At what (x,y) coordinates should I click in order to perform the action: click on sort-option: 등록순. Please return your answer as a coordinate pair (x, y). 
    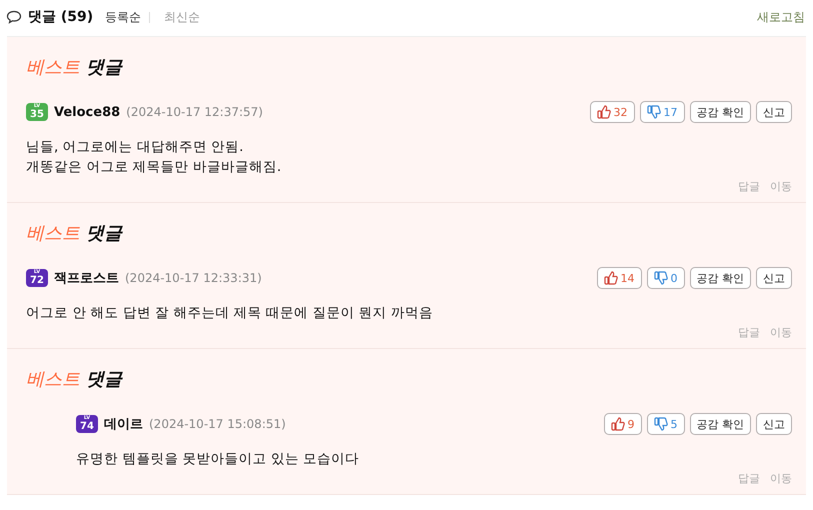
    Looking at the image, I should click on (123, 17).